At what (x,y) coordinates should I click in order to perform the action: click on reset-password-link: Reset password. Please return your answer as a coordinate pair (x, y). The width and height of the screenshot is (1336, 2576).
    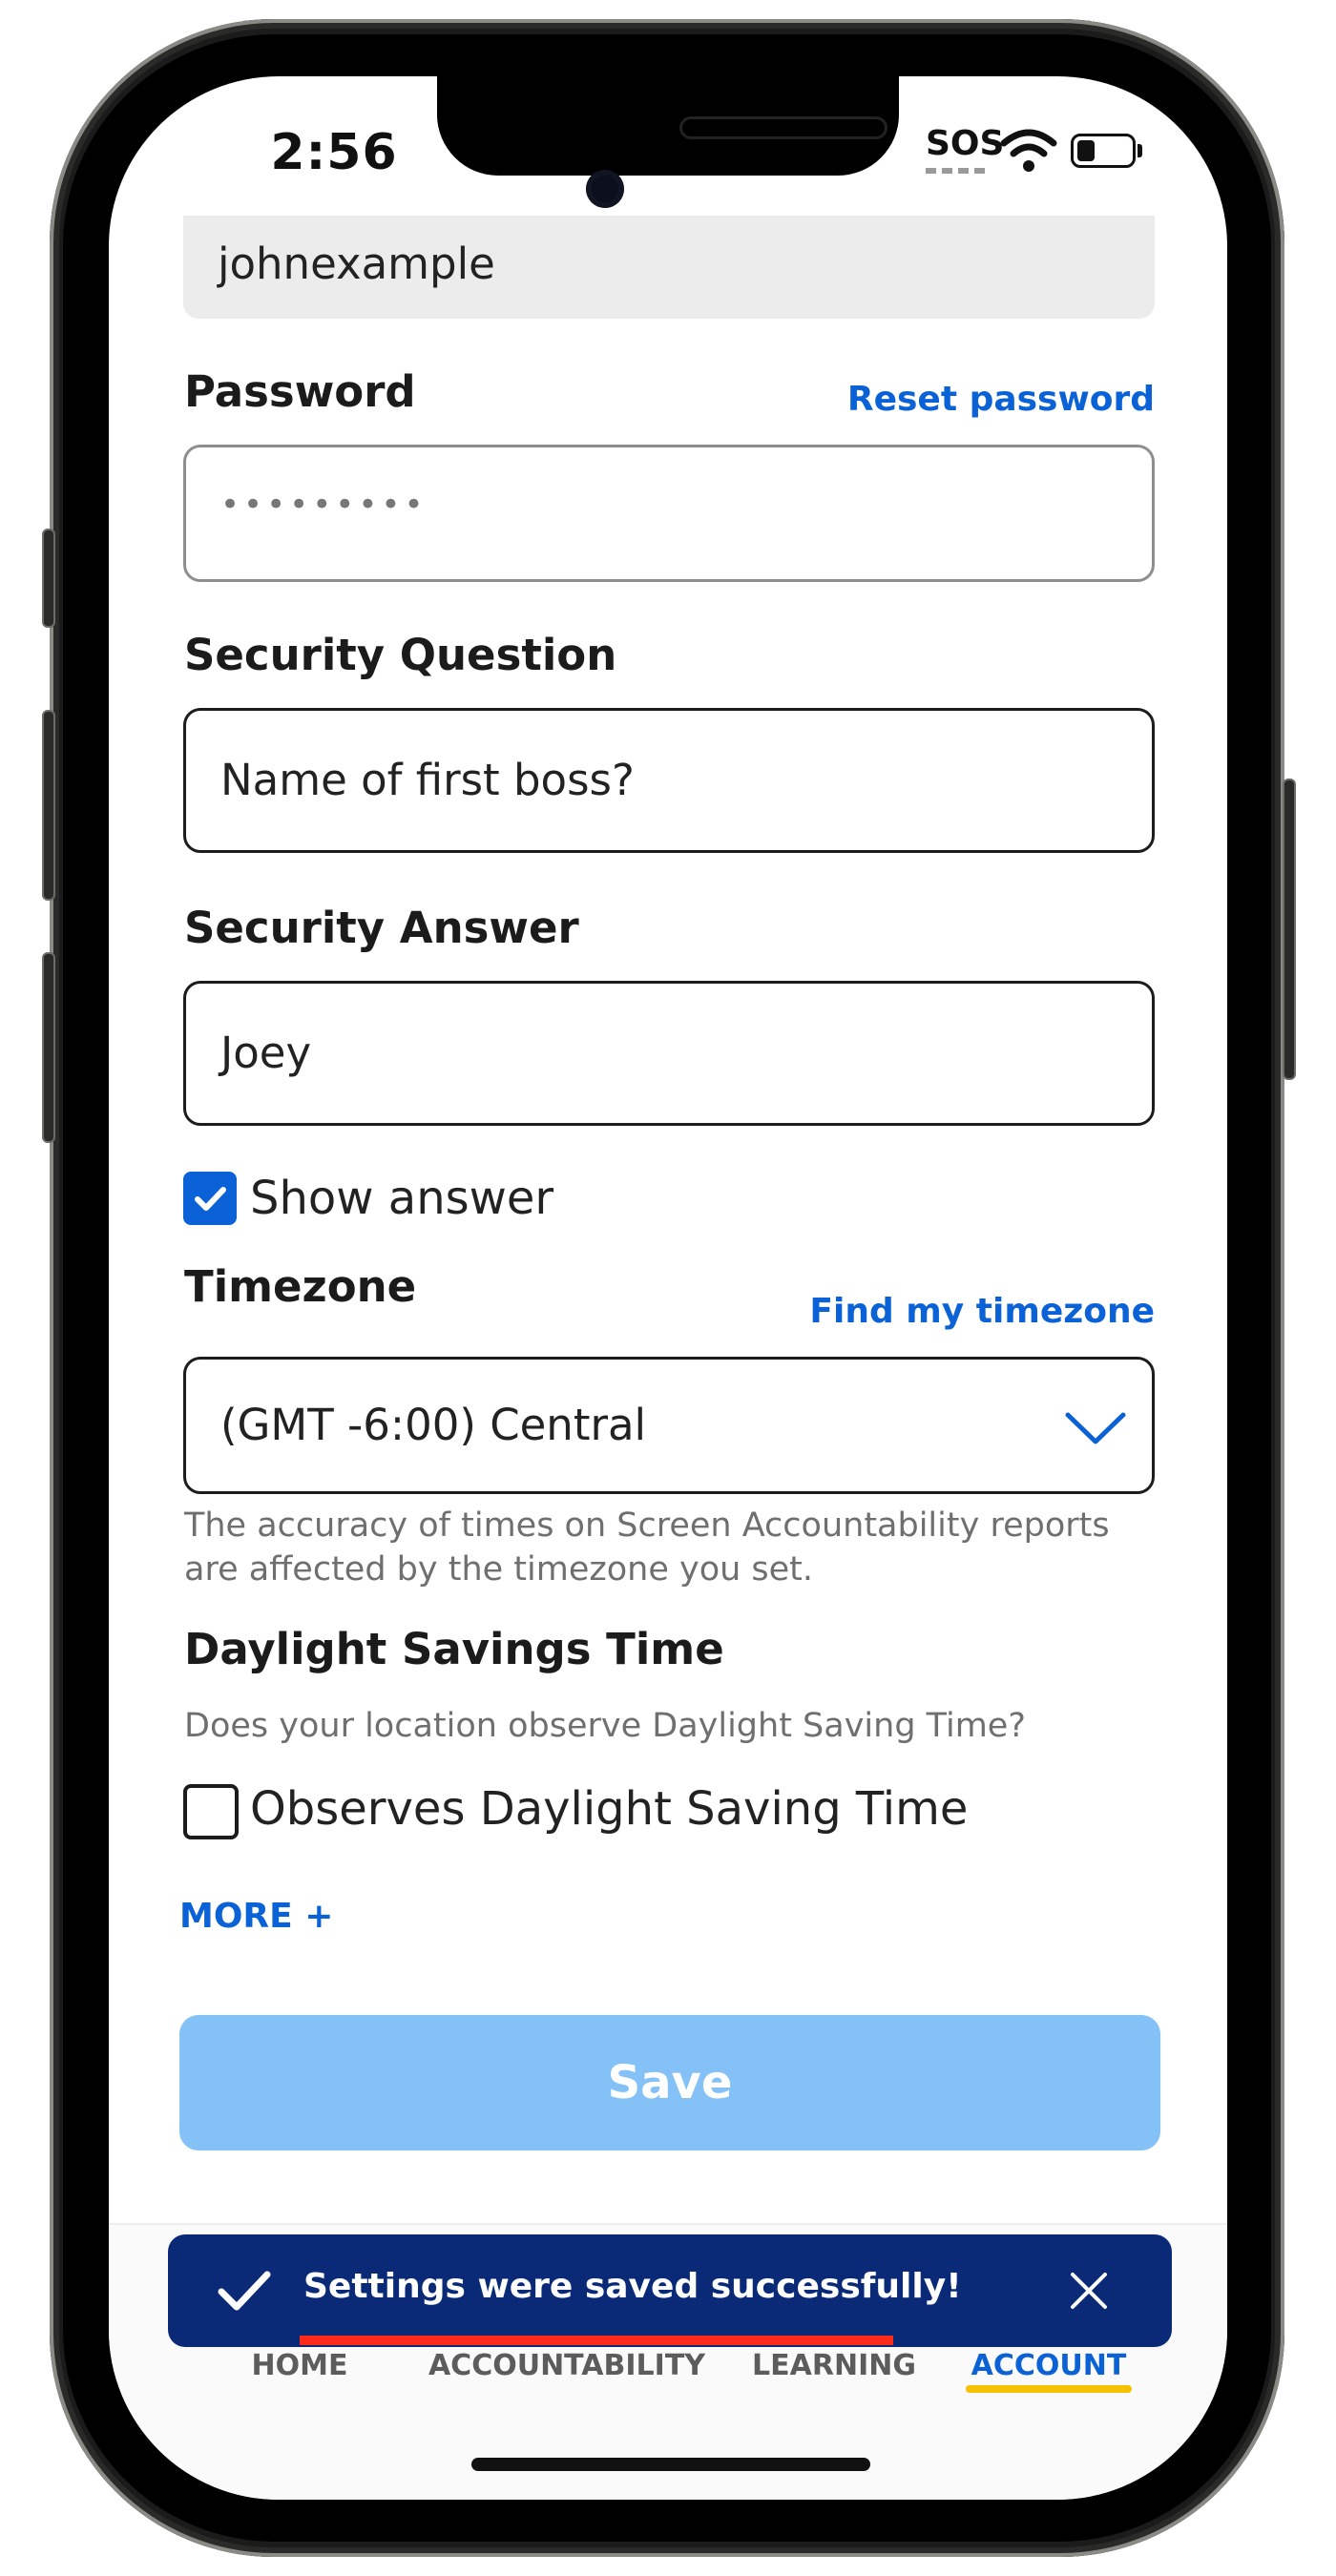
    Looking at the image, I should click on (1001, 399).